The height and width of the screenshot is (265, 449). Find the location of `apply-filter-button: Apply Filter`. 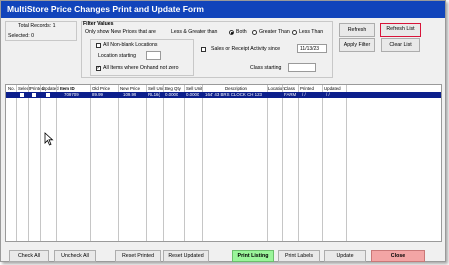

apply-filter-button: Apply Filter is located at coordinates (357, 45).